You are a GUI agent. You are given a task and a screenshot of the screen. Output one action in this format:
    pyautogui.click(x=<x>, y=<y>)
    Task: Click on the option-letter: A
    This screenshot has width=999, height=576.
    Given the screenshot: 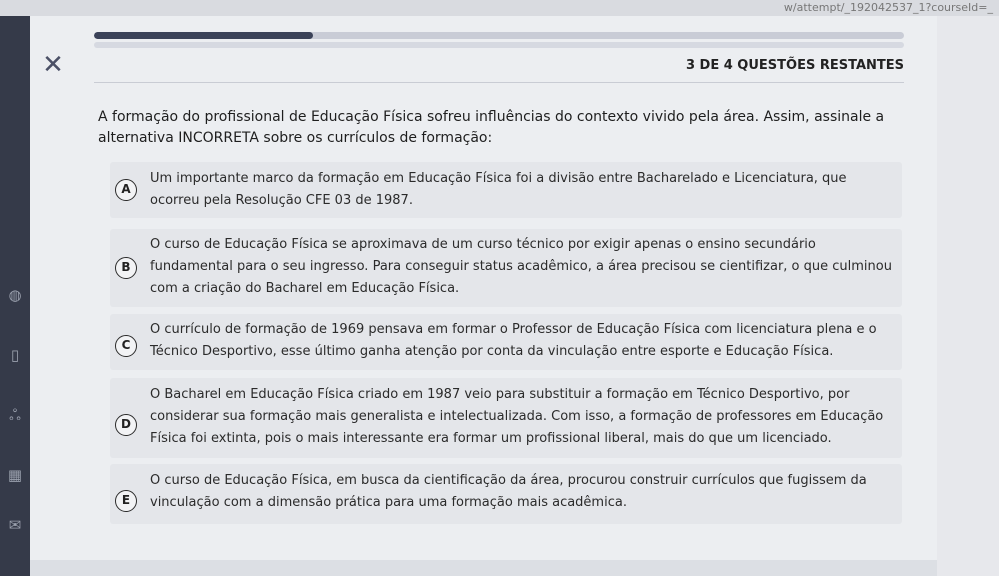 What is the action you would take?
    pyautogui.click(x=126, y=190)
    